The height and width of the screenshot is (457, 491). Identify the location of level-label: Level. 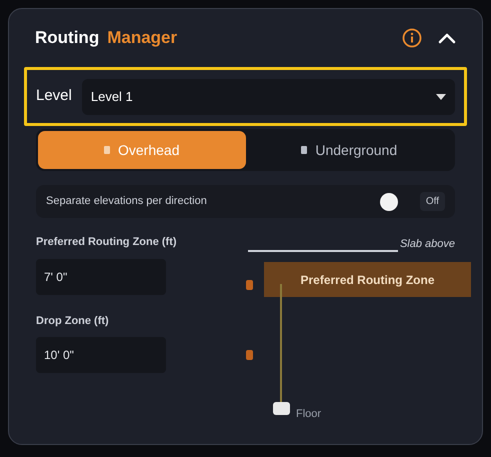
(54, 96).